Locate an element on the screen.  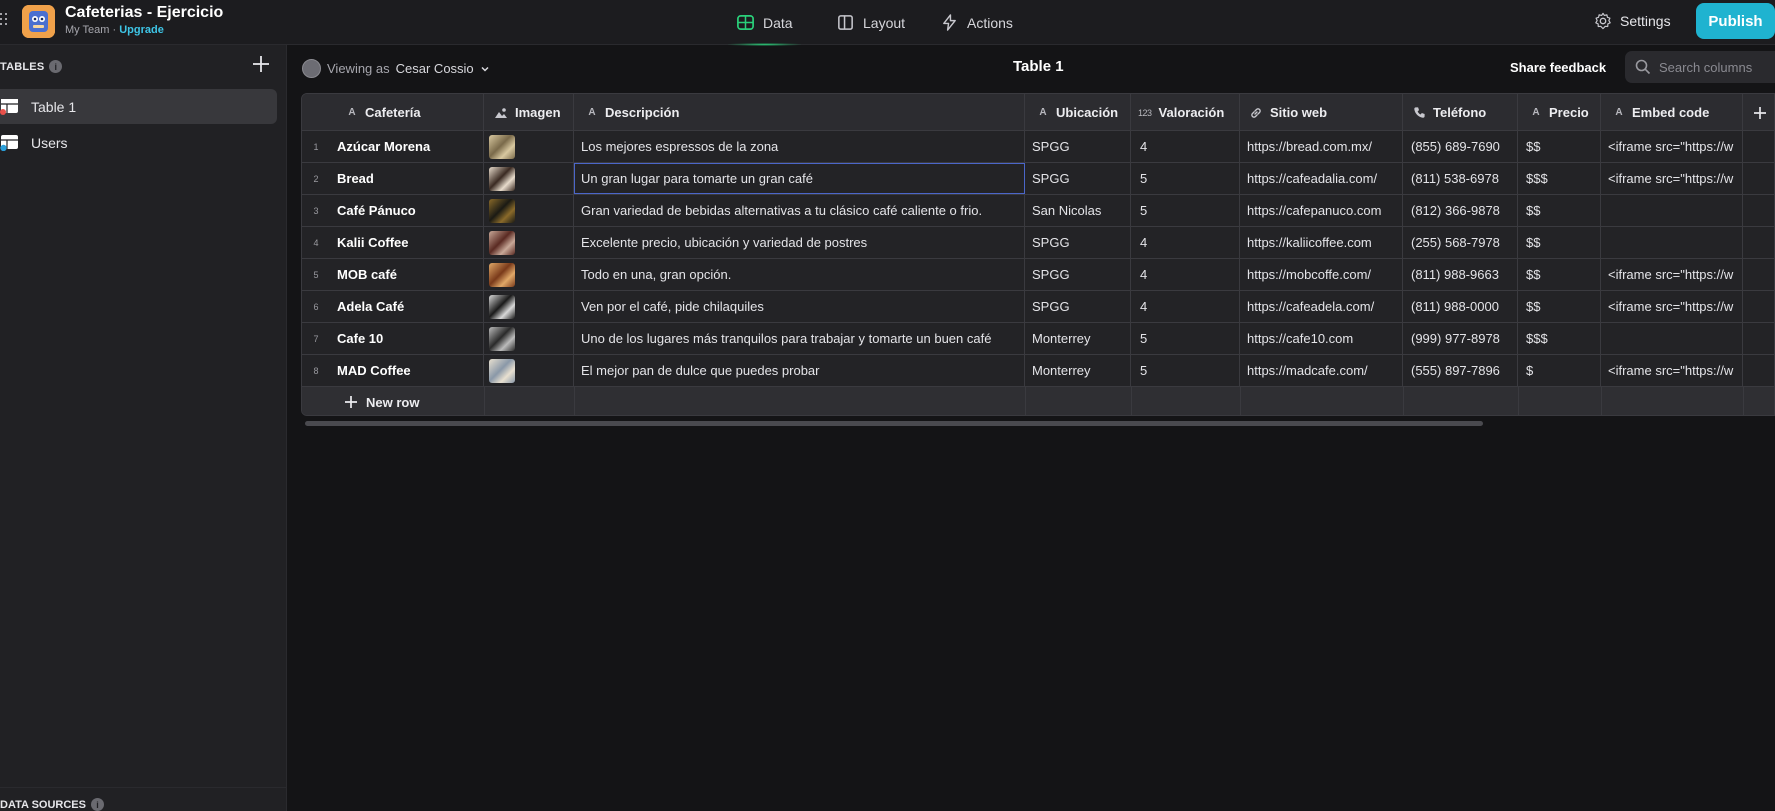
cell-sitio-web: https://cafe10.com is located at coordinates (1321, 338).